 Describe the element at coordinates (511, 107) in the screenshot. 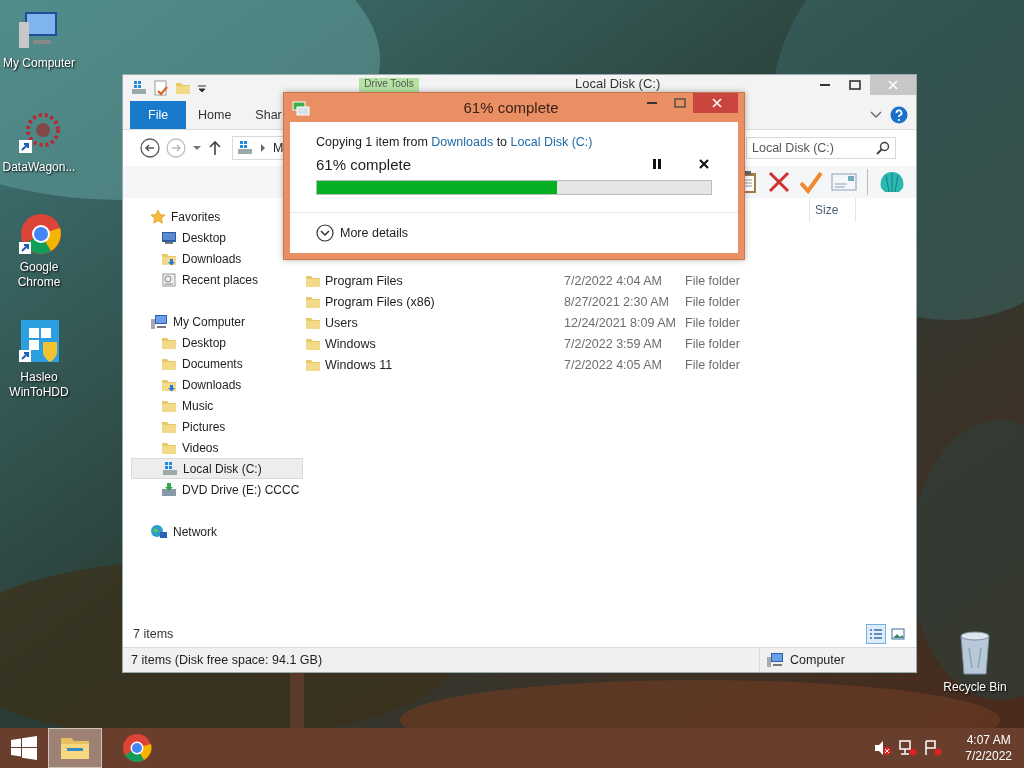

I see `dialog-title: 61% complete` at that location.